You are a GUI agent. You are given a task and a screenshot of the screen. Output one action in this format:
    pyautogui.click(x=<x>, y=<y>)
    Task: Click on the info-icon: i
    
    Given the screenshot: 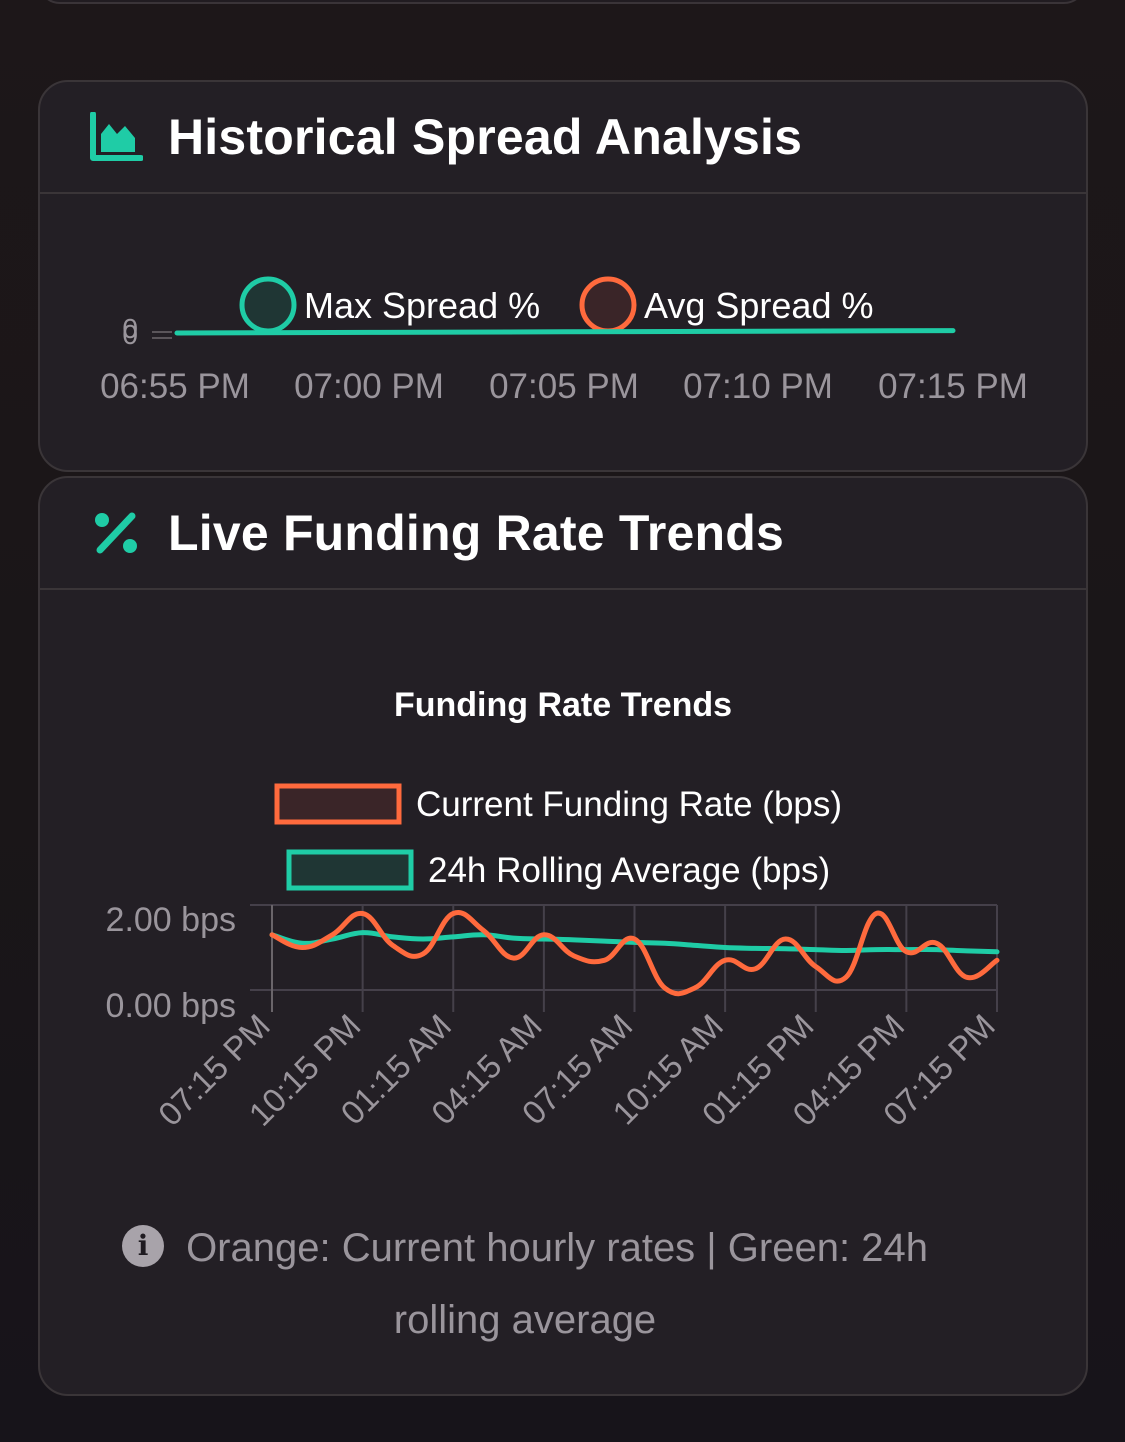 What is the action you would take?
    pyautogui.click(x=143, y=1246)
    